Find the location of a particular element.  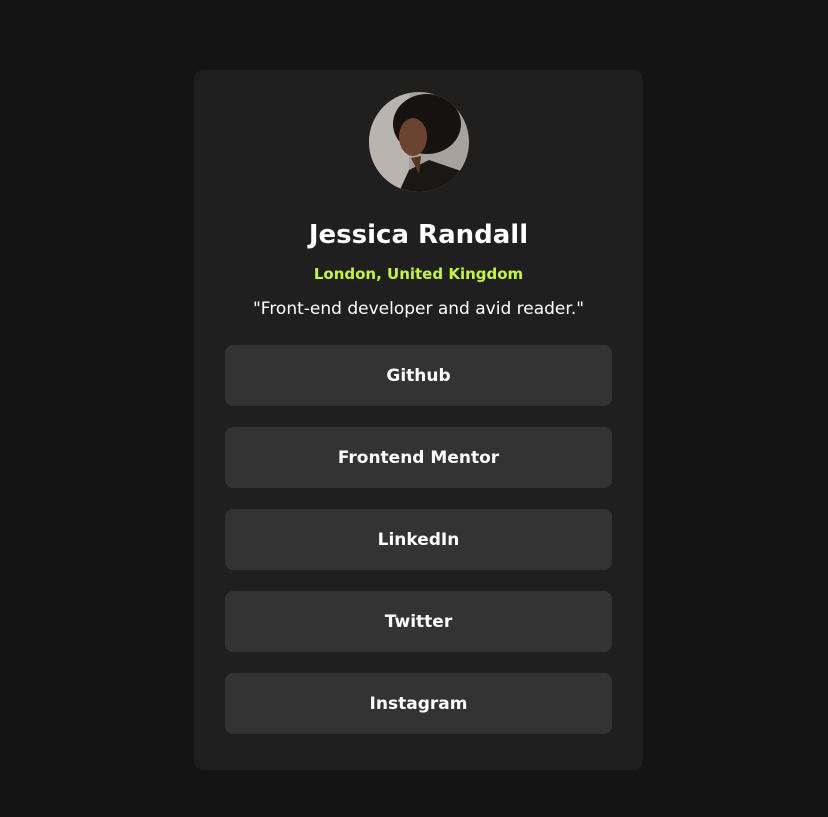

profile-location: London, United Kingdom is located at coordinates (418, 274).